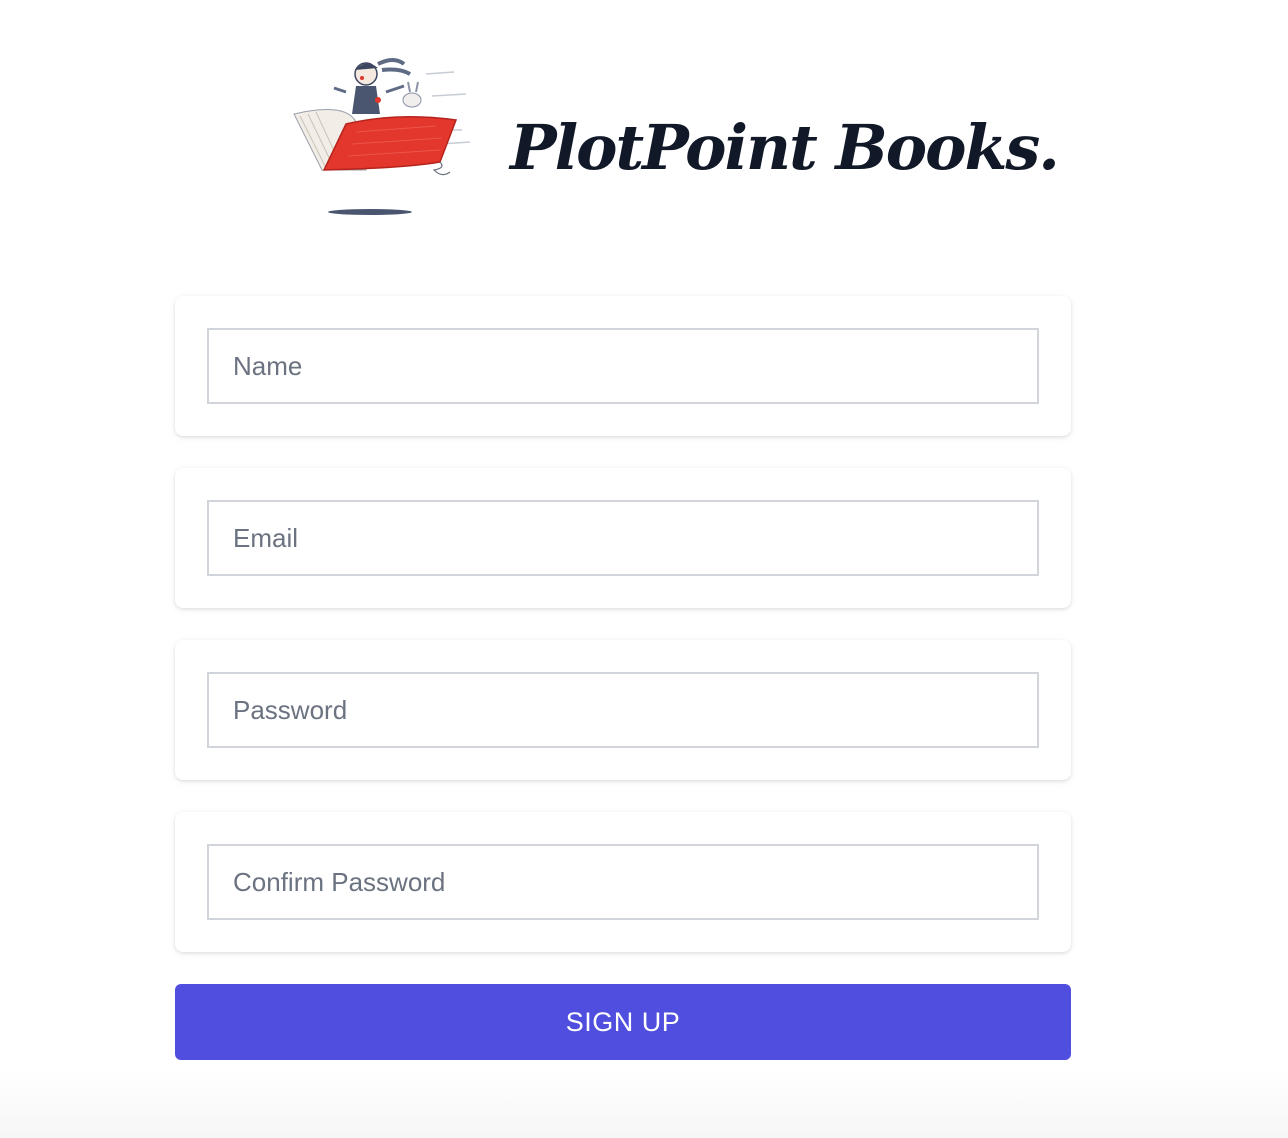  I want to click on name-field-card, so click(623, 366).